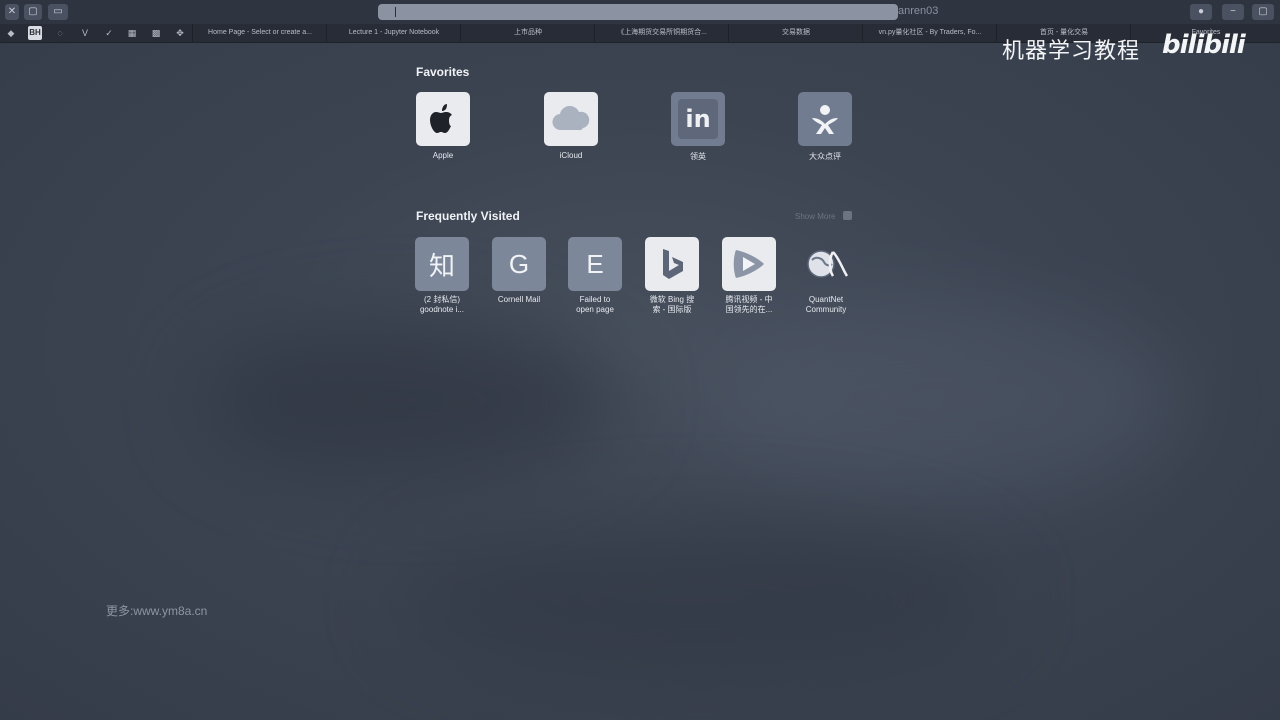 Image resolution: width=1280 pixels, height=720 pixels. I want to click on footer-watermark: 更多:www.ym8a.cn, so click(157, 611).